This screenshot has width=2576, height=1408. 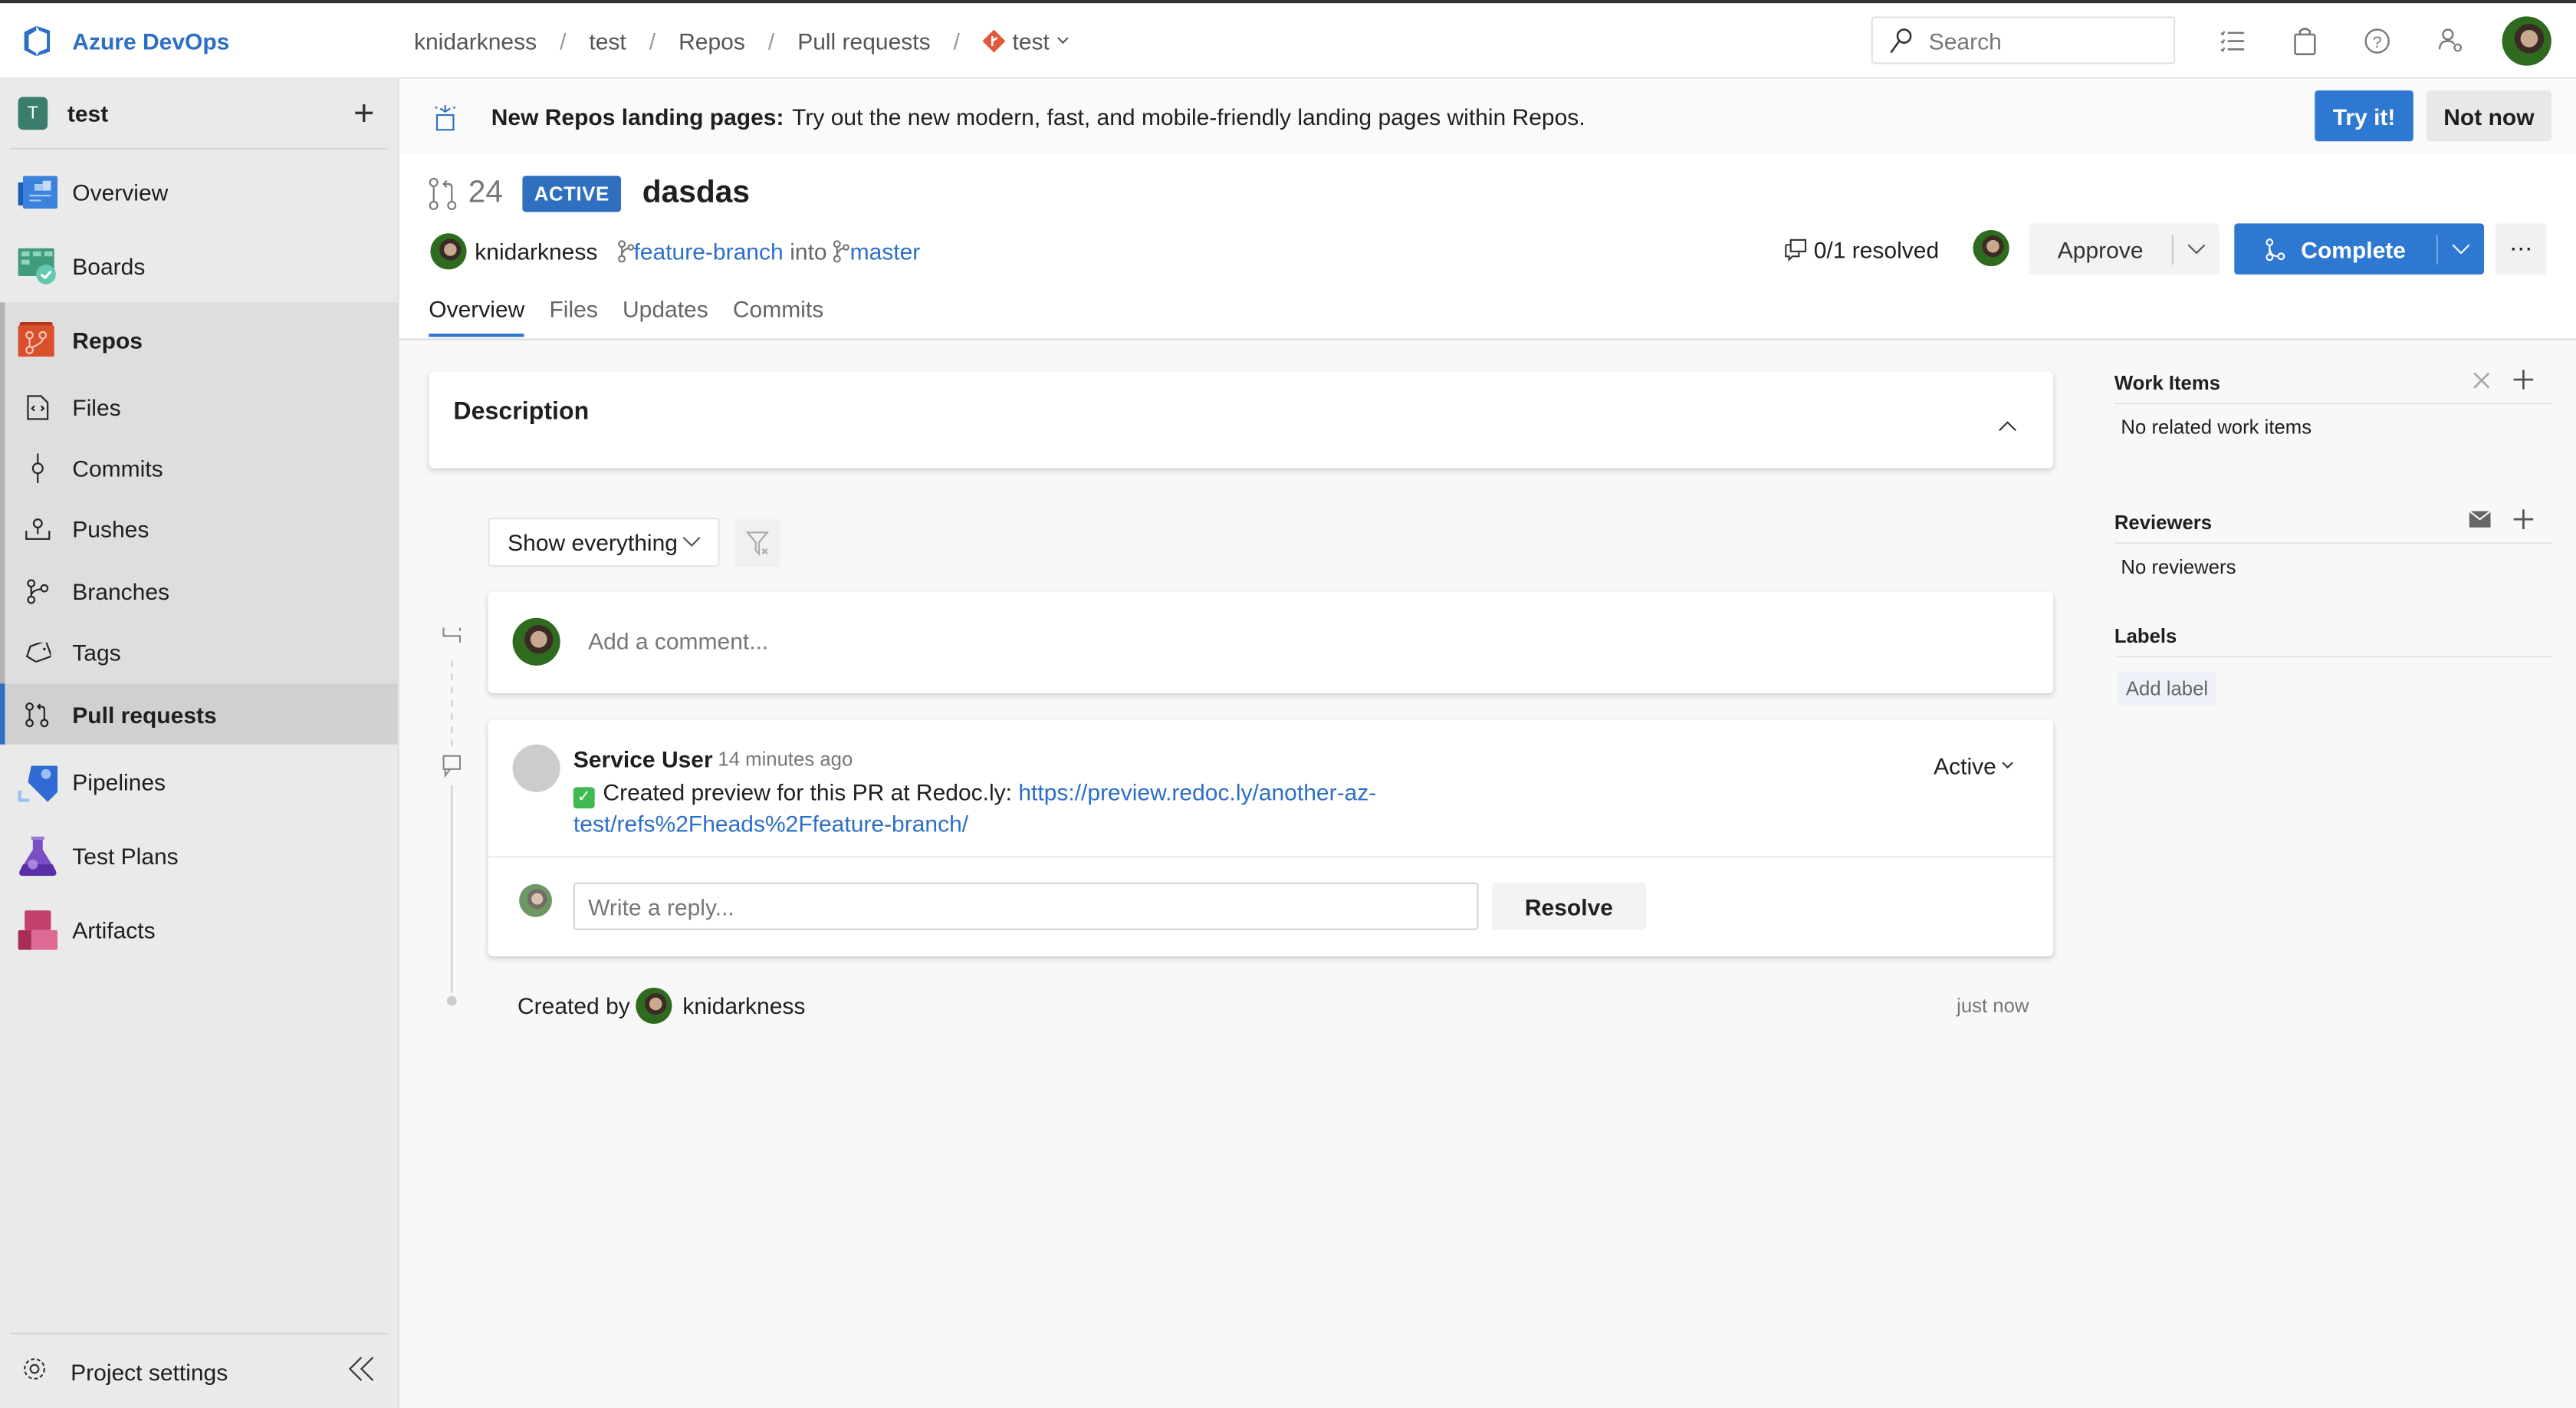 I want to click on user-settings-icon, so click(x=2451, y=41).